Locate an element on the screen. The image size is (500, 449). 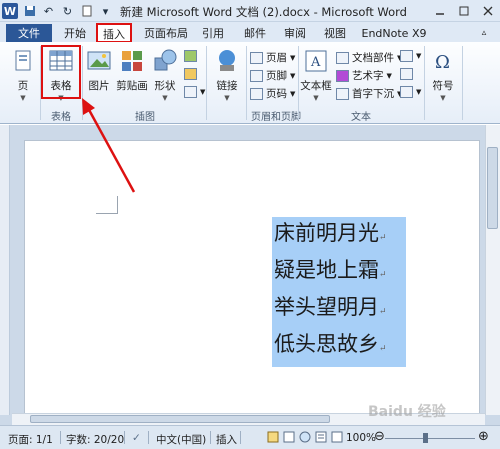
maximize-icon is located at coordinates (464, 11).